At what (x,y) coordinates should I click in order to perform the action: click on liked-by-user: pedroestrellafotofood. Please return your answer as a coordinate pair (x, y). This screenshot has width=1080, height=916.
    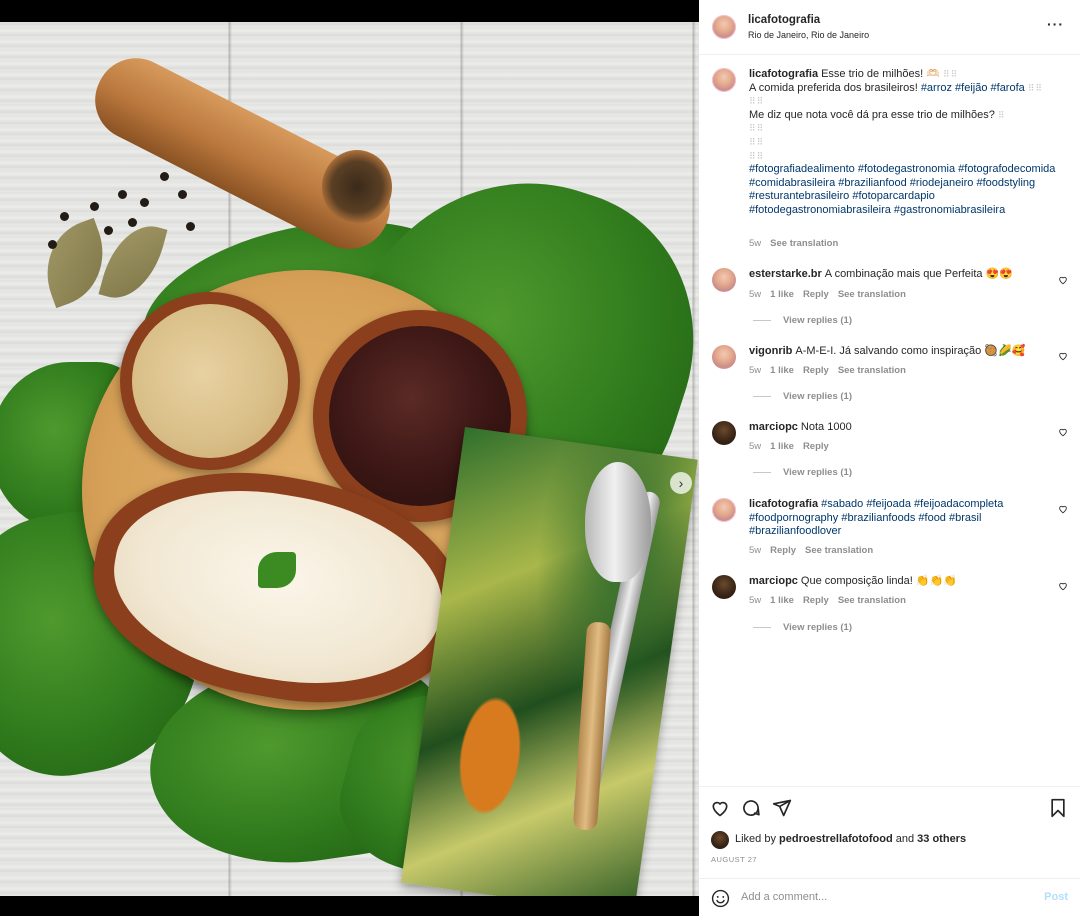
    Looking at the image, I should click on (836, 839).